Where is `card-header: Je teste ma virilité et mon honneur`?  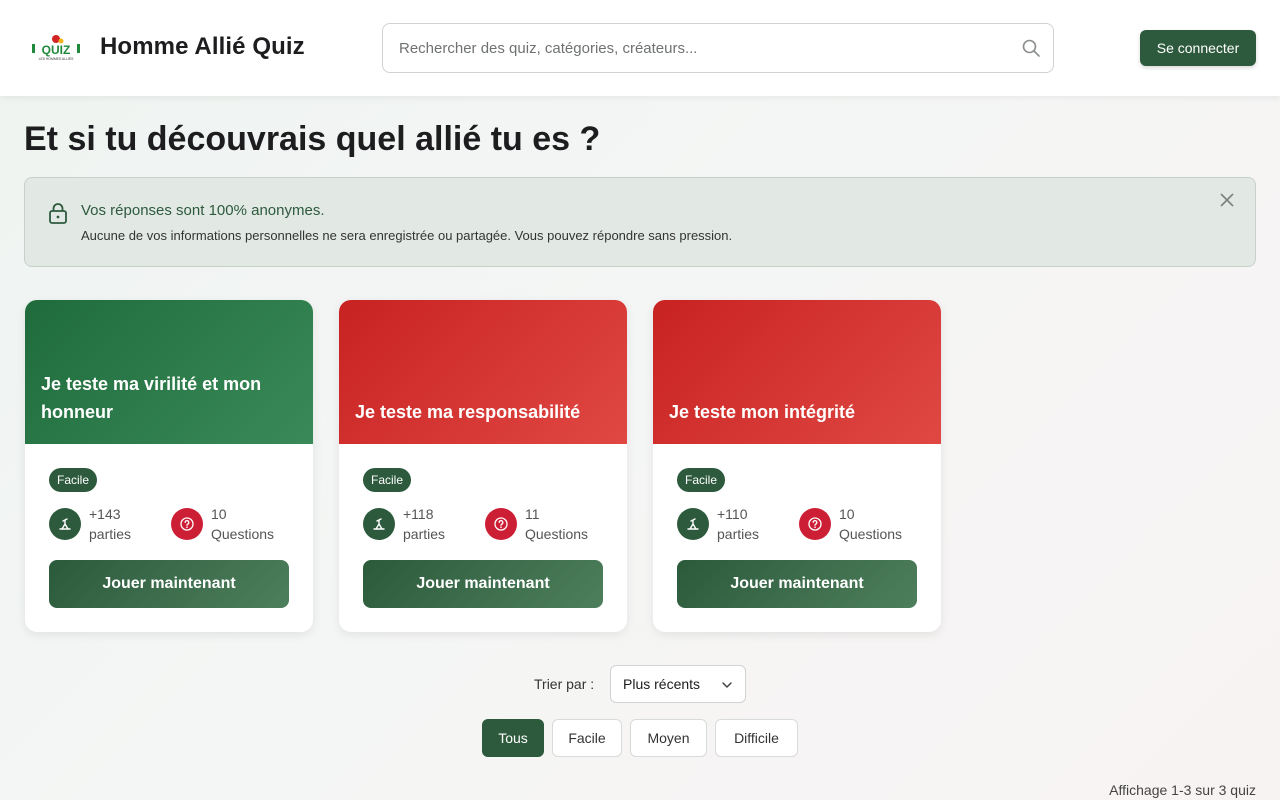
card-header: Je teste ma virilité et mon honneur is located at coordinates (169, 372).